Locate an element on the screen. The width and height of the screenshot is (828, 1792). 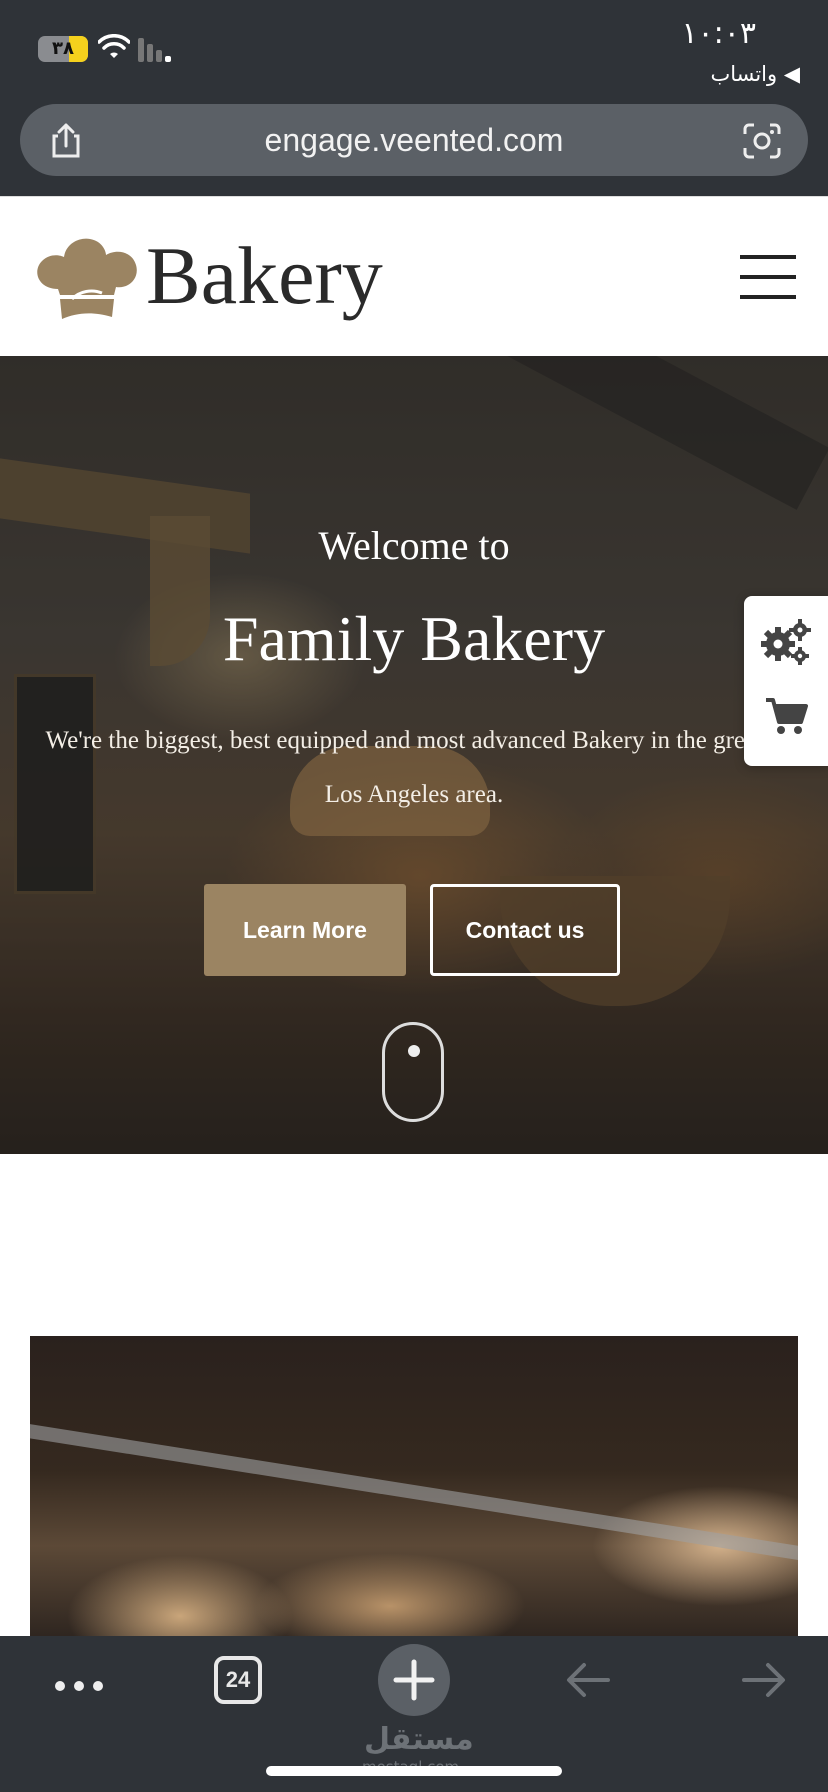
new-tab-button is located at coordinates (414, 1680).